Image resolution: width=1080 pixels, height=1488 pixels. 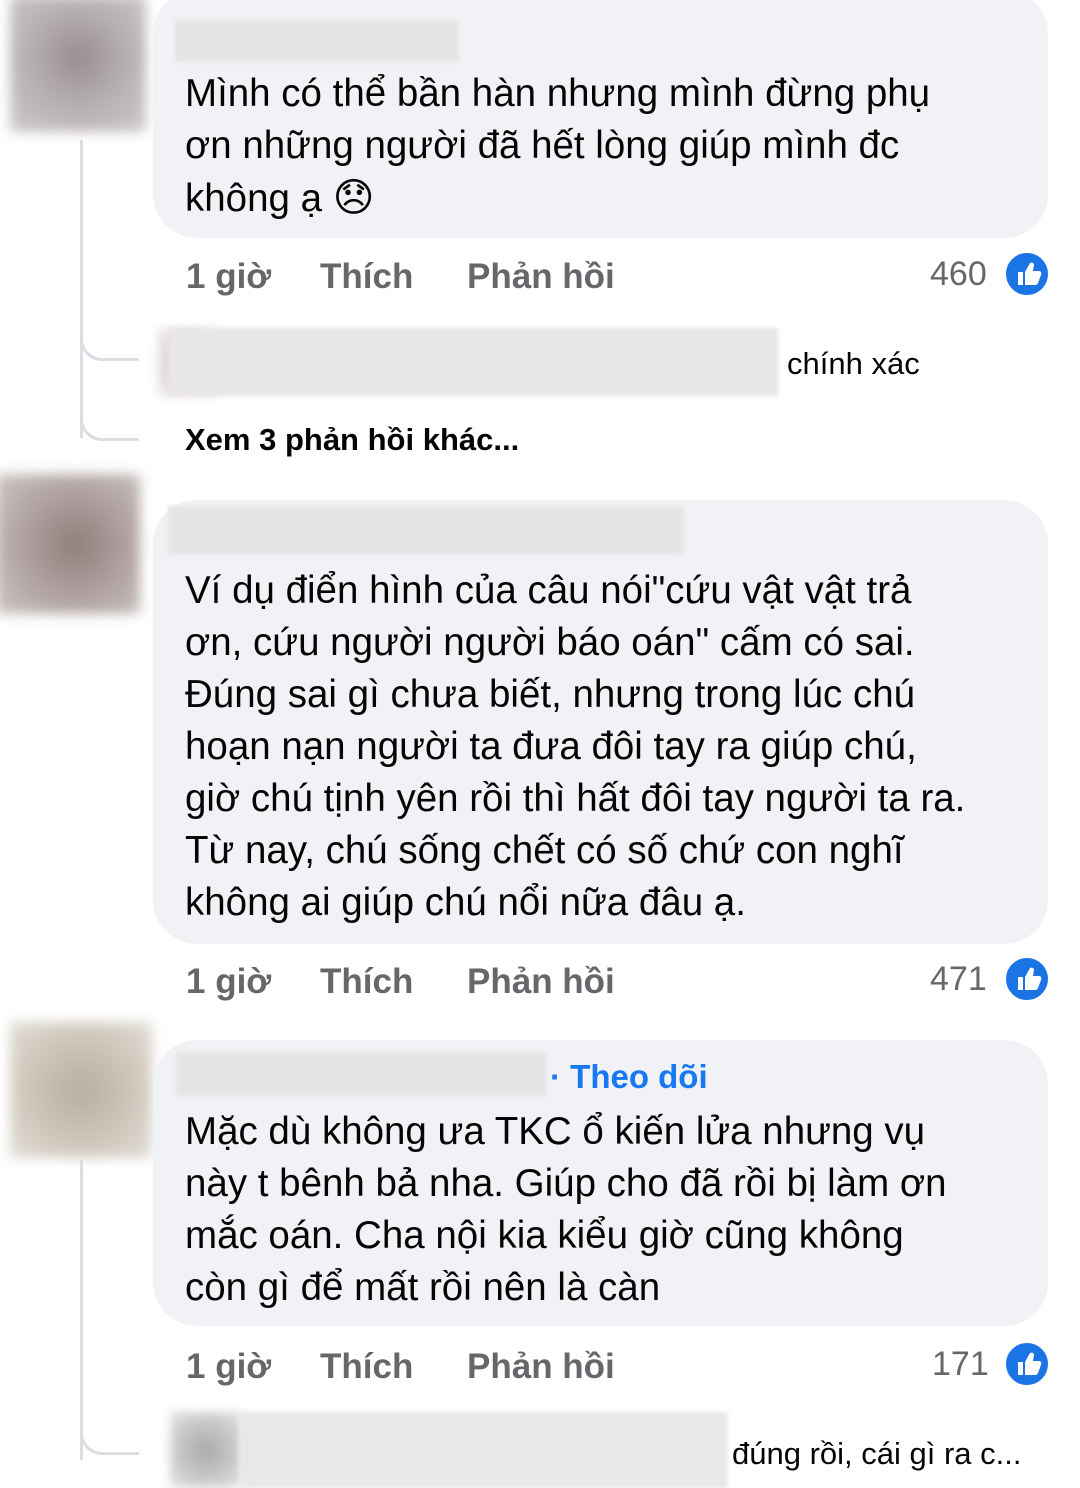 I want to click on sad-face-emoji: 😞, so click(x=353, y=198).